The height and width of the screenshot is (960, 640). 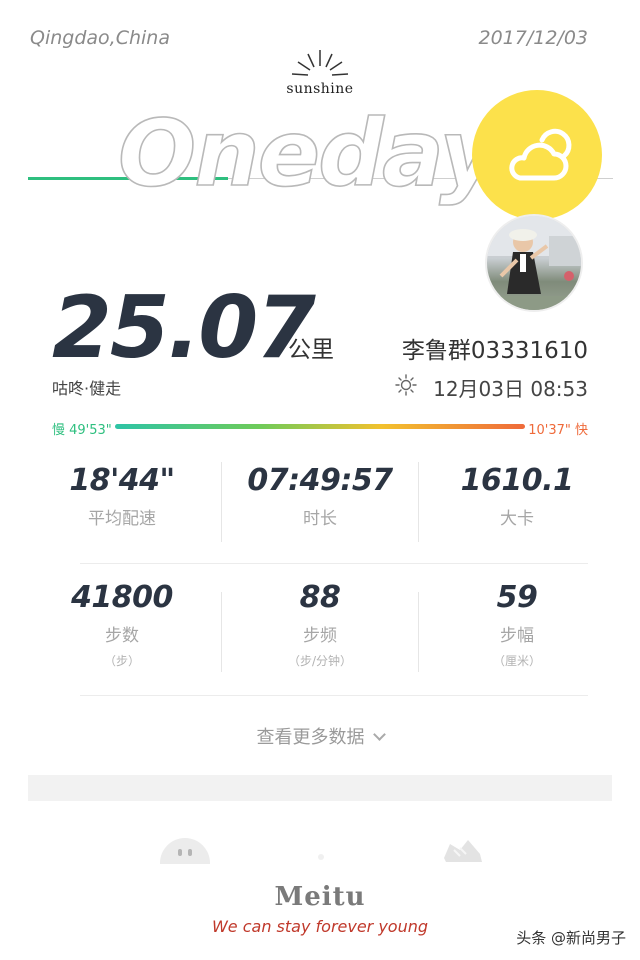 What do you see at coordinates (122, 480) in the screenshot?
I see `stat-value: 18'44"` at bounding box center [122, 480].